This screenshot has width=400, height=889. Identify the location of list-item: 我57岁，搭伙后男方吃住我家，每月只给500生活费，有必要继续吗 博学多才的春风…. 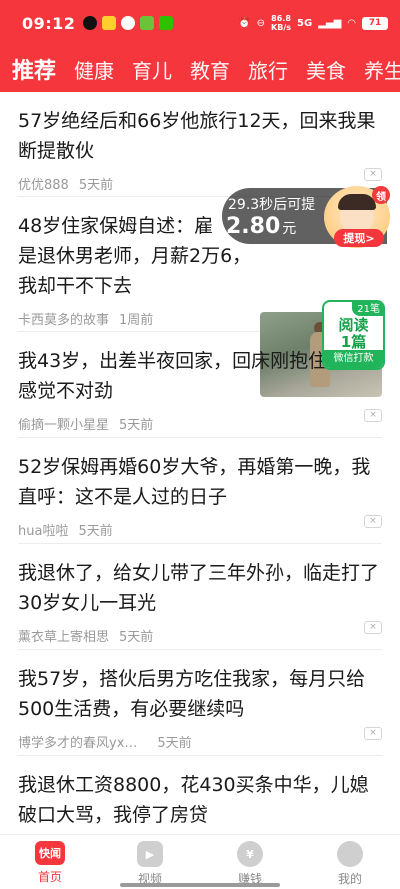
(200, 703).